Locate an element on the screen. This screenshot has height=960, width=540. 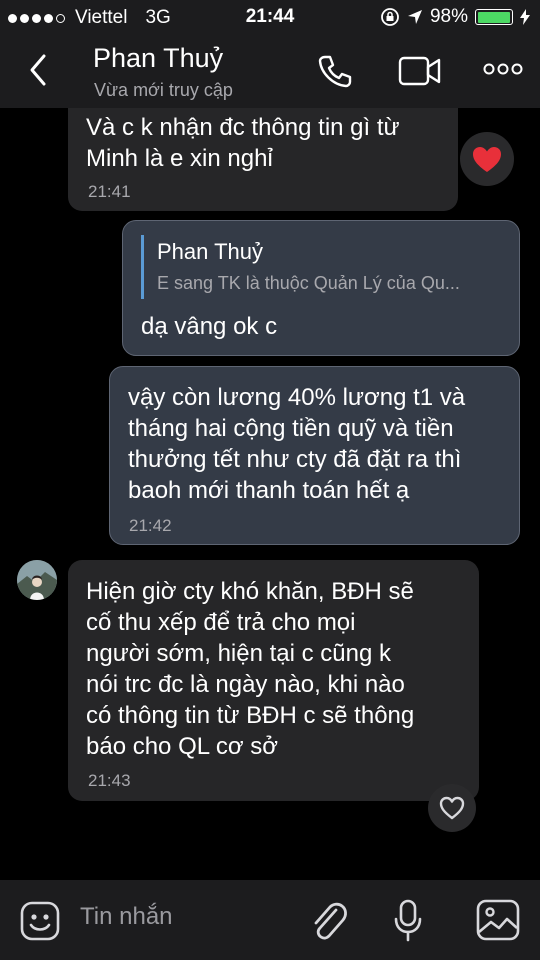
message-line: Và c k nhận đc thông tin gì từ is located at coordinates (243, 127).